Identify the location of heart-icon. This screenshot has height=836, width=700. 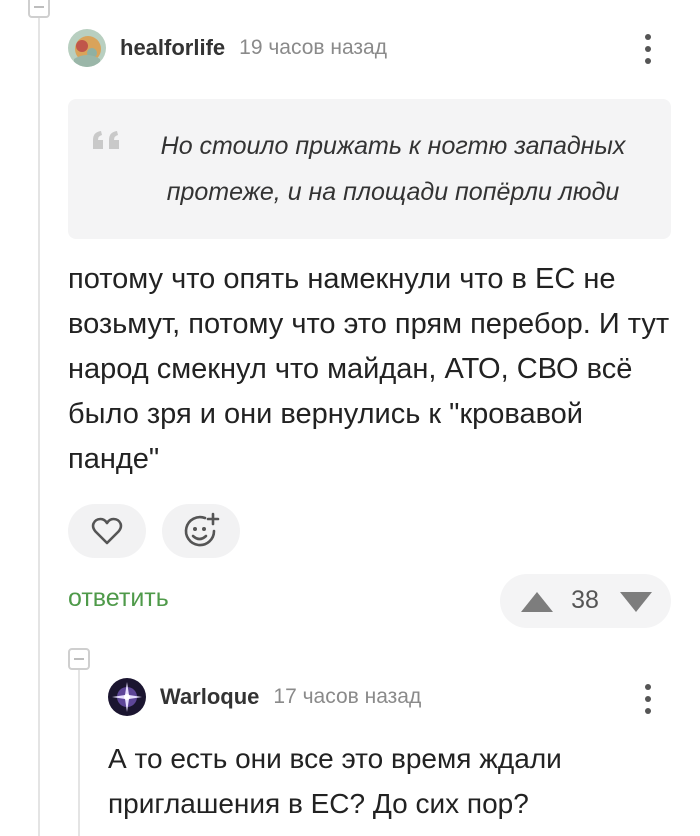
(107, 531).